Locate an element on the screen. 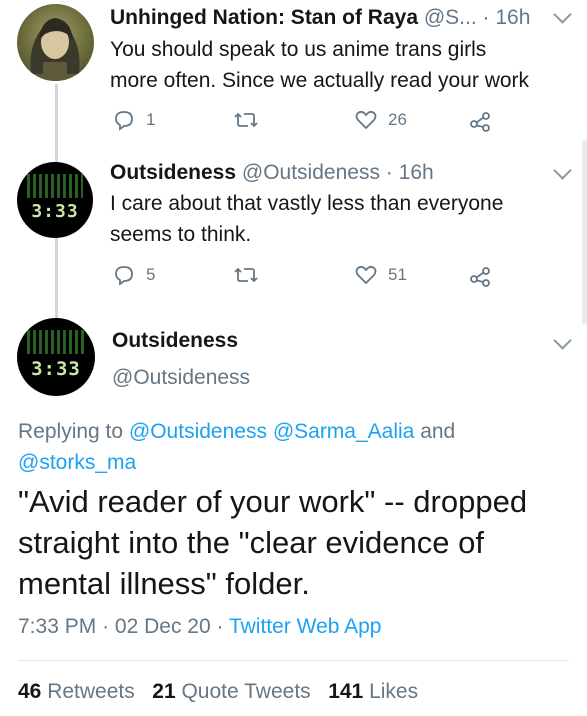 Image resolution: width=587 pixels, height=716 pixels. likes-stat: 141 Likes is located at coordinates (373, 691).